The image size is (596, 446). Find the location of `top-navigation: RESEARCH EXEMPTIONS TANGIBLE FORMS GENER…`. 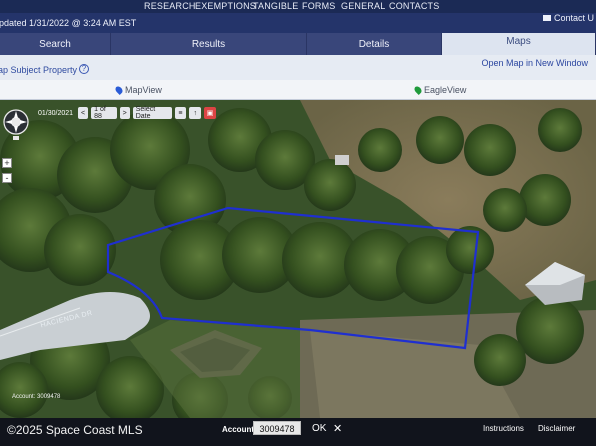

top-navigation: RESEARCH EXEMPTIONS TANGIBLE FORMS GENER… is located at coordinates (298, 6).